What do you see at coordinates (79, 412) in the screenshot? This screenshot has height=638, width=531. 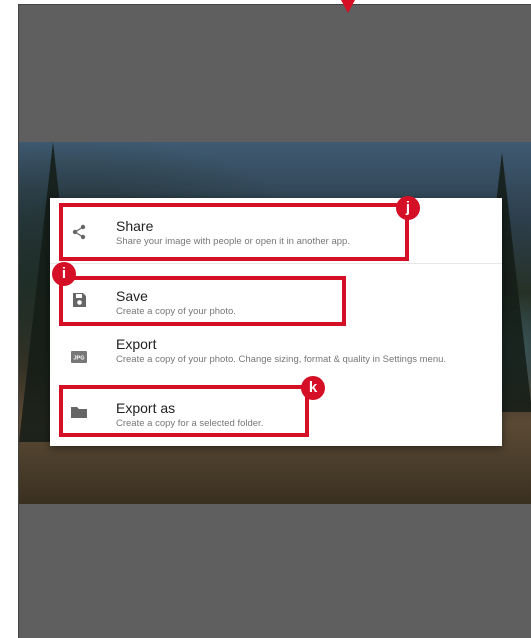 I see `folder-icon` at bounding box center [79, 412].